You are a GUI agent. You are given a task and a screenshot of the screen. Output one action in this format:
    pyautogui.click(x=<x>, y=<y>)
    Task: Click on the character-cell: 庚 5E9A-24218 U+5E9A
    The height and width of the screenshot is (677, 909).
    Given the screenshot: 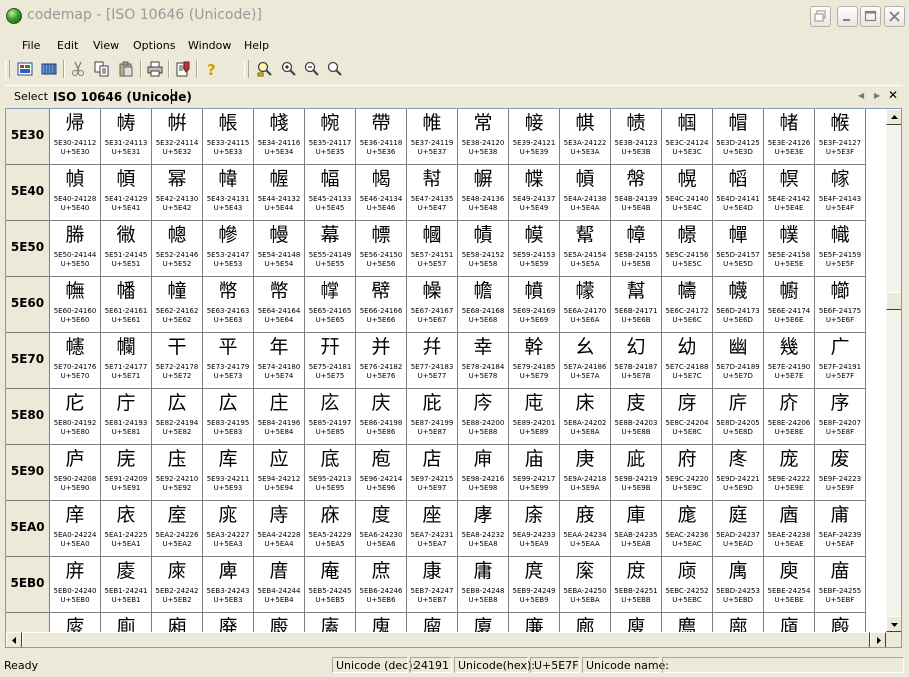 What is the action you would take?
    pyautogui.click(x=585, y=473)
    